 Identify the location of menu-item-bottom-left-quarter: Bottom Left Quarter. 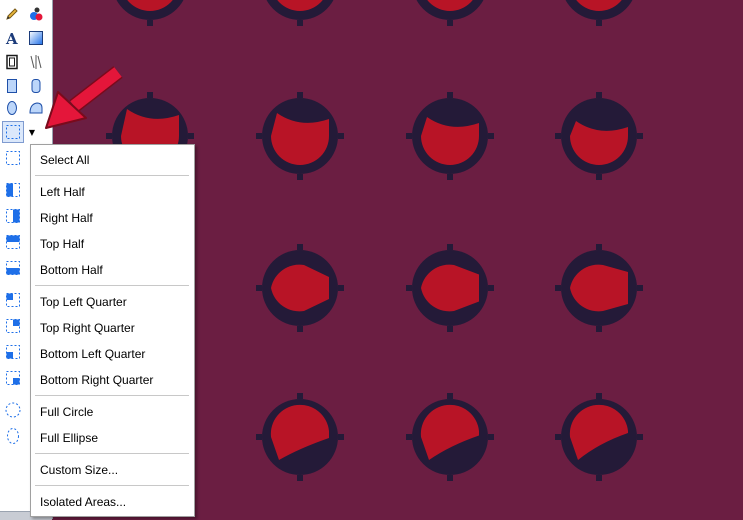
(92, 354).